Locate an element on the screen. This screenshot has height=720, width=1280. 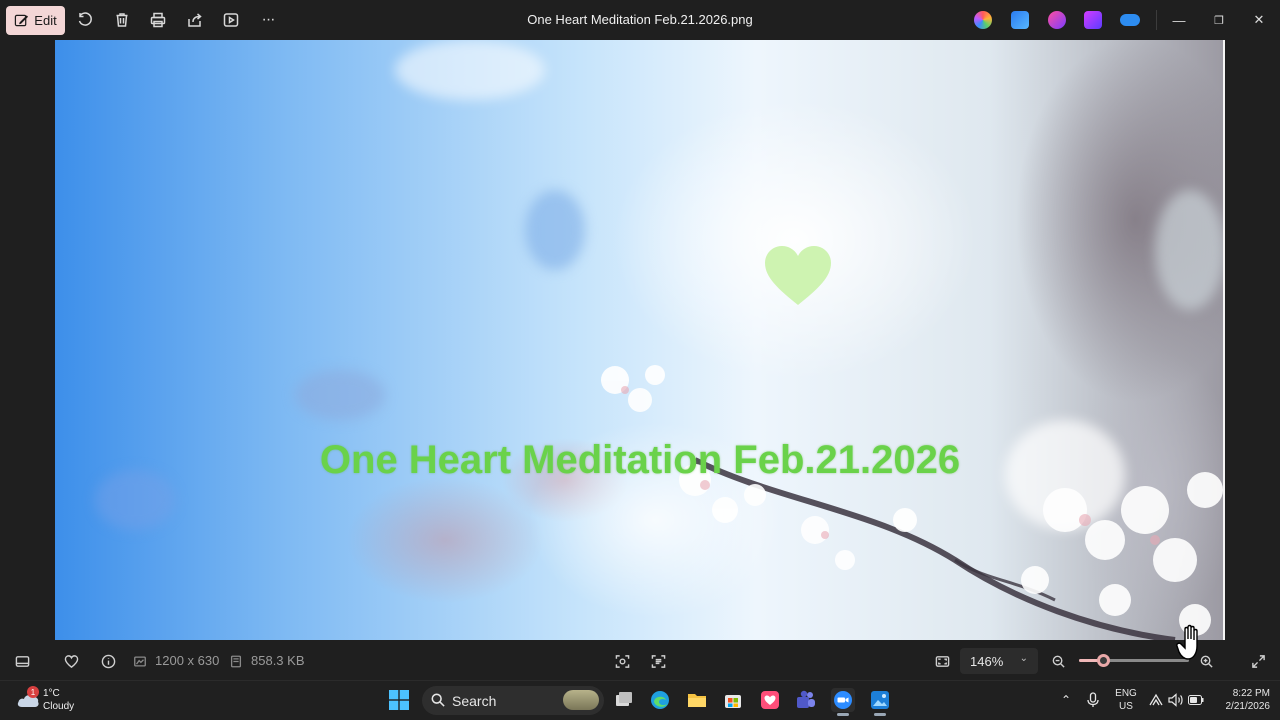
folder-icon is located at coordinates (697, 700).